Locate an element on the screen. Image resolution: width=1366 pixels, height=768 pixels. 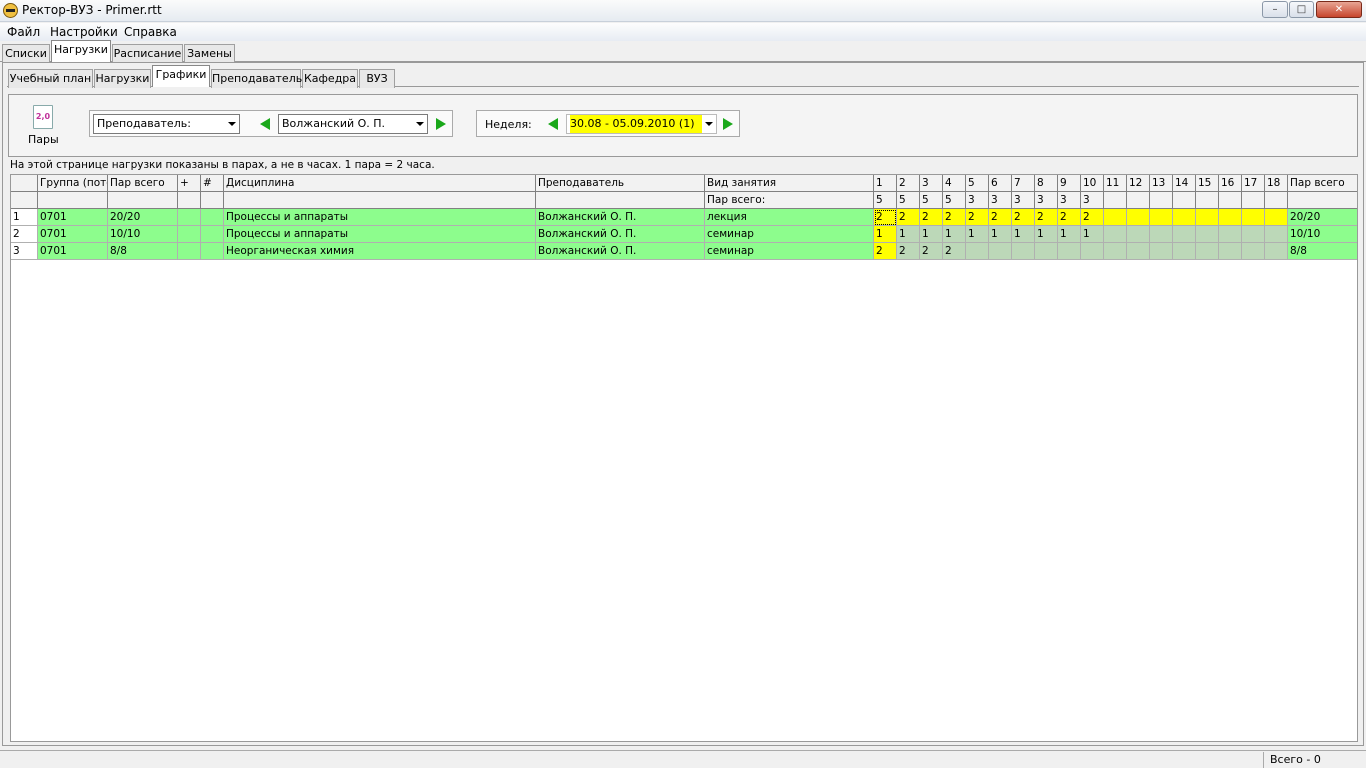
week-combo: 30.08 - 05.09.2010 (1) is located at coordinates (641, 124).